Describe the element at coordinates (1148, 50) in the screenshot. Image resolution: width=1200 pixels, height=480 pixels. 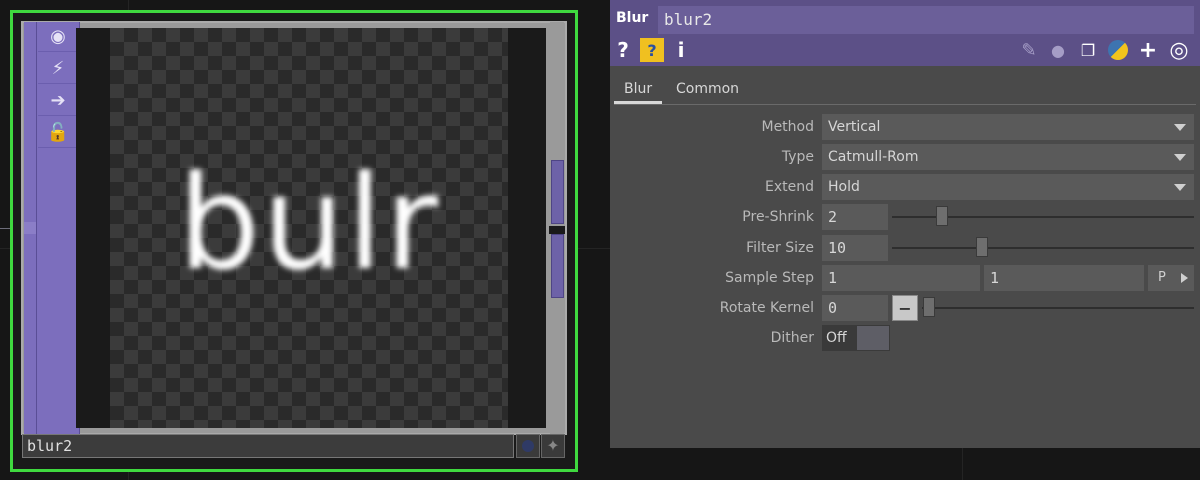
I see `plus-icon: +` at that location.